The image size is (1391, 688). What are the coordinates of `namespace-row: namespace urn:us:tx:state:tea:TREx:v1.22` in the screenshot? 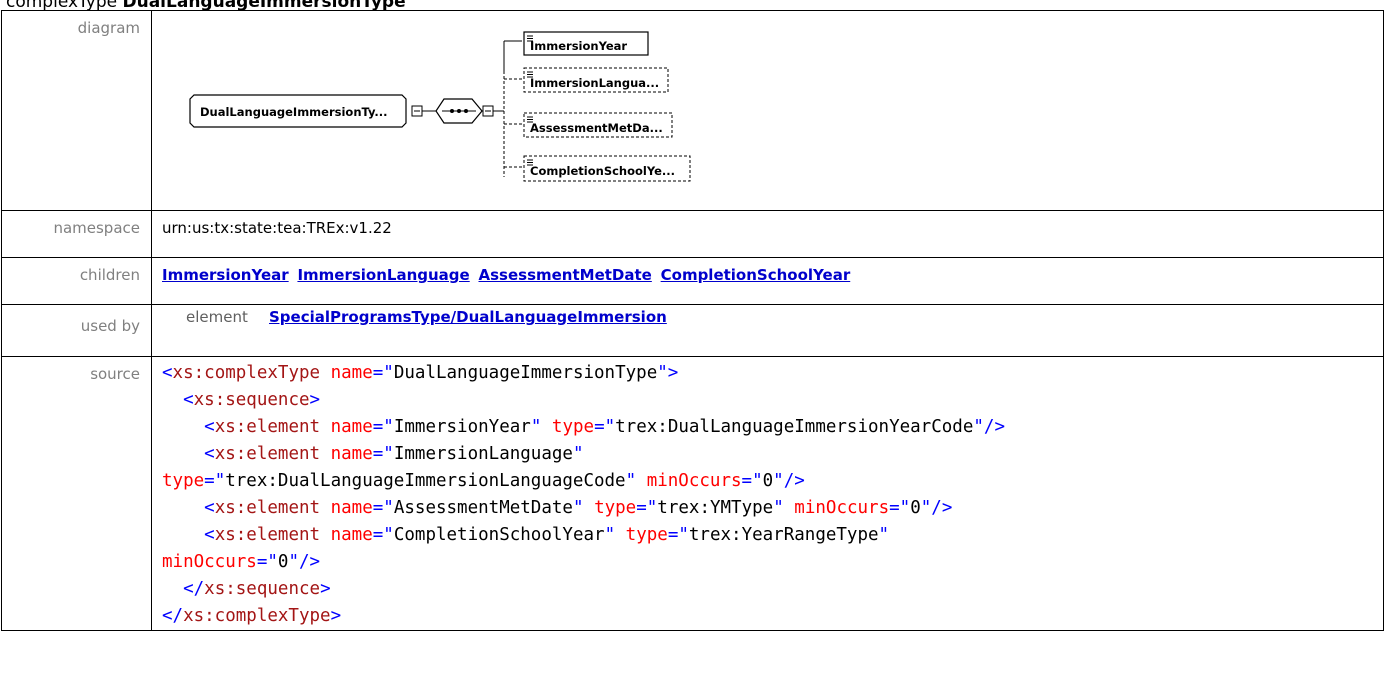 It's located at (692, 234).